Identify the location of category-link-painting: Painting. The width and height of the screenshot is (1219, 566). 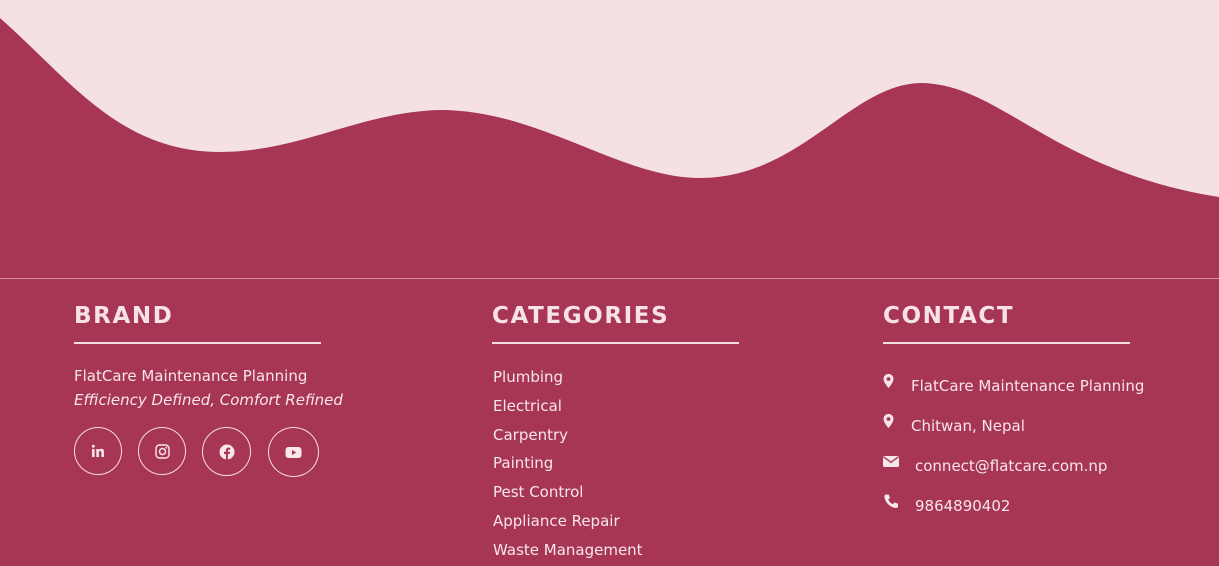
(642, 463).